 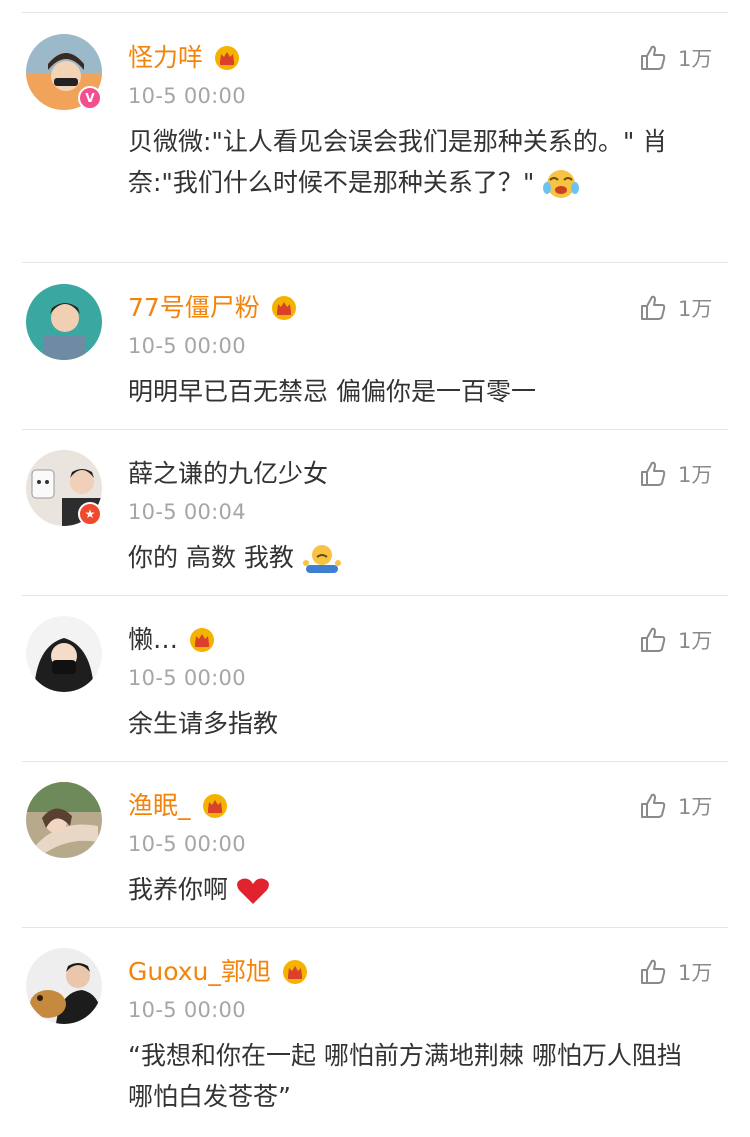 I want to click on shrug-emoji, so click(x=321, y=559).